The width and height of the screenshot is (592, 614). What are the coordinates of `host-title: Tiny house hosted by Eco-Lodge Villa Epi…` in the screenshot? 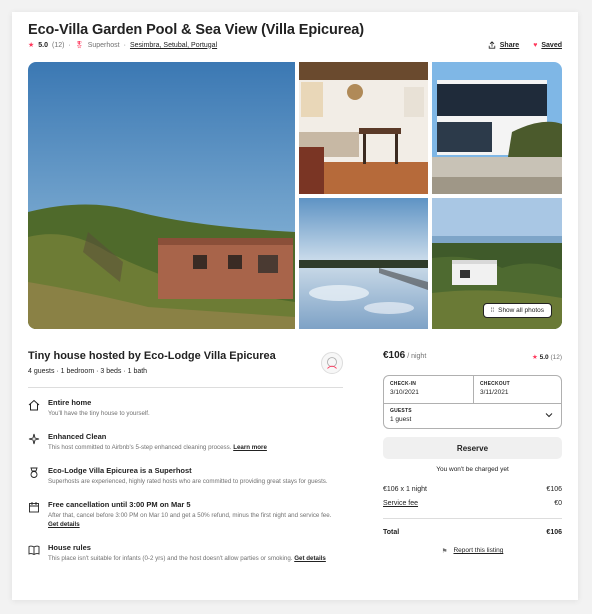 It's located at (152, 356).